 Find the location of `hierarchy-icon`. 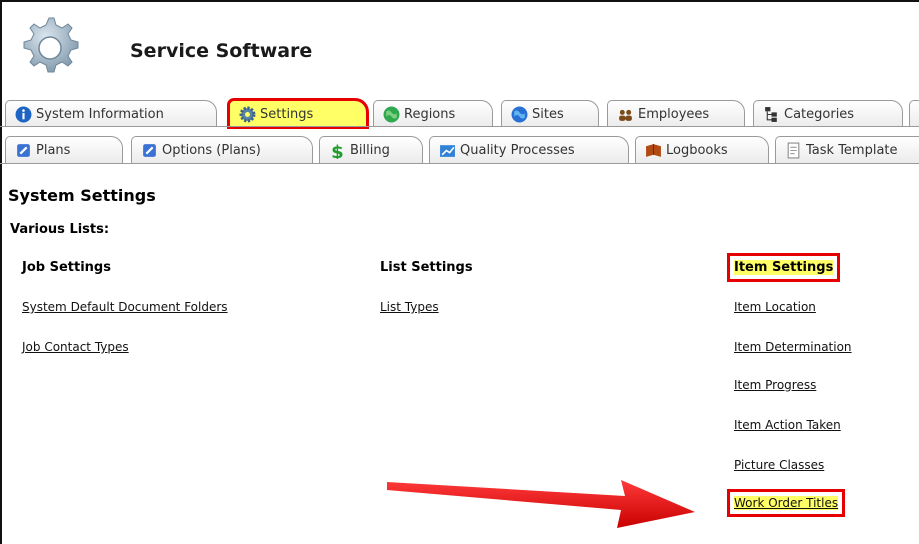

hierarchy-icon is located at coordinates (771, 114).